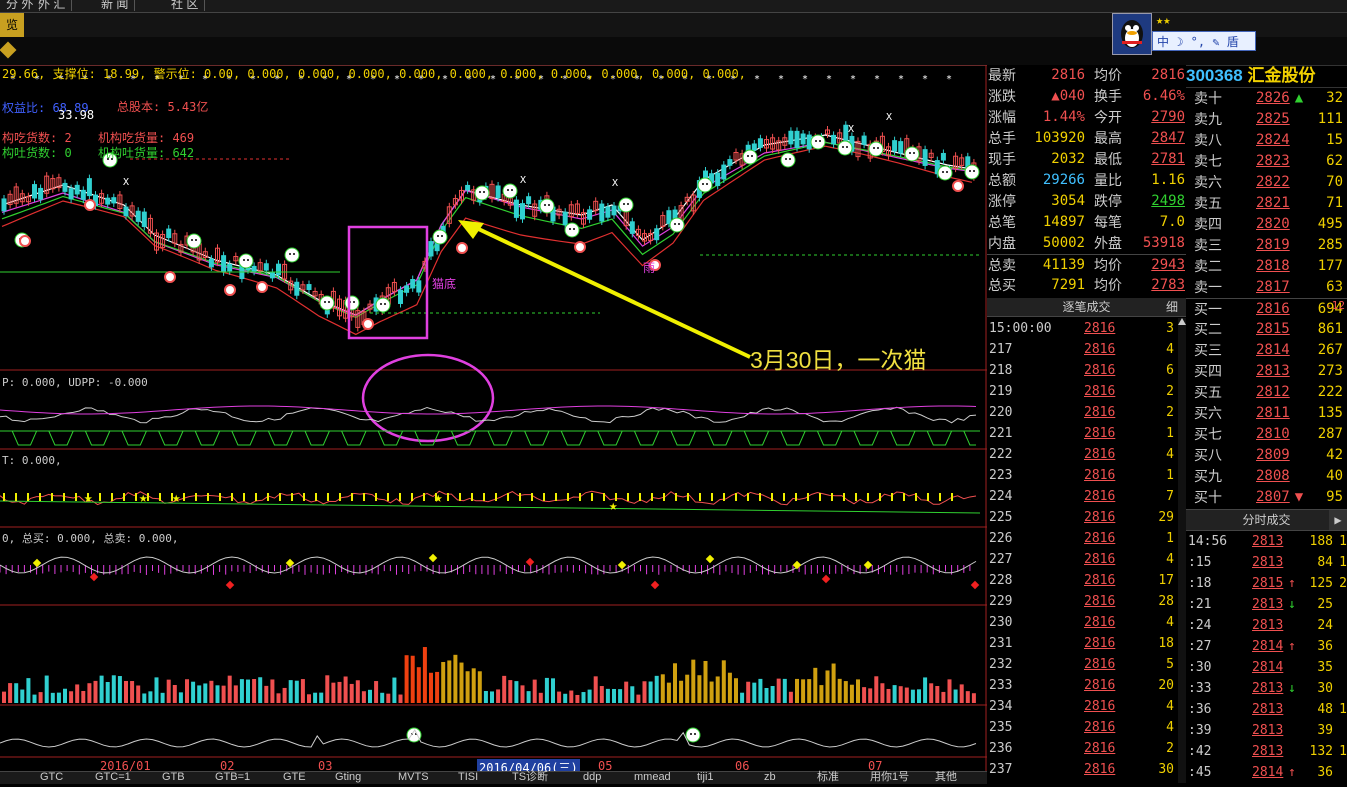  I want to click on btab-tszd: TS诊断, so click(530, 777).